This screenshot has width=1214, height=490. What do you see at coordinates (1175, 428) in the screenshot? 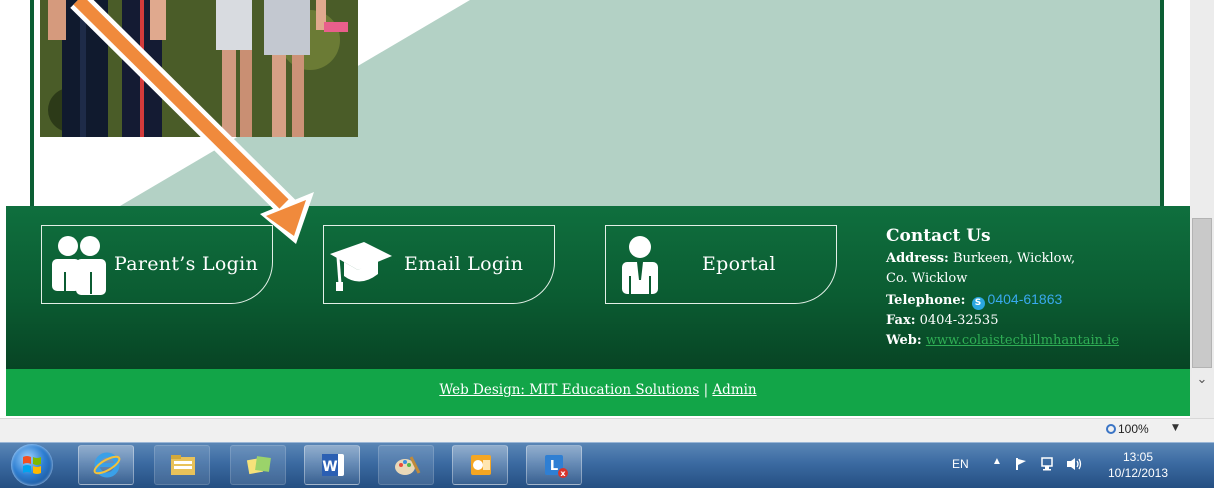
I see `zoom-dropdown-arrow-icon: ▼` at bounding box center [1175, 428].